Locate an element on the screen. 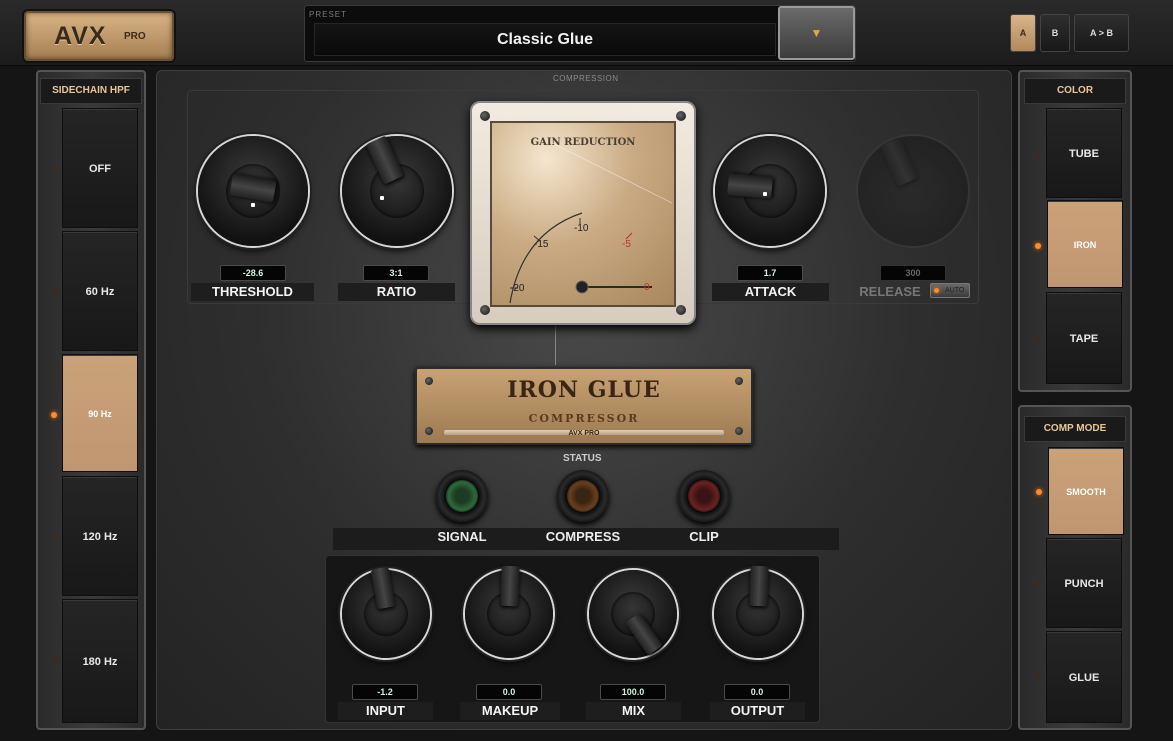 This screenshot has width=1173, height=741. color-item-tape: TAPE is located at coordinates (1084, 338).